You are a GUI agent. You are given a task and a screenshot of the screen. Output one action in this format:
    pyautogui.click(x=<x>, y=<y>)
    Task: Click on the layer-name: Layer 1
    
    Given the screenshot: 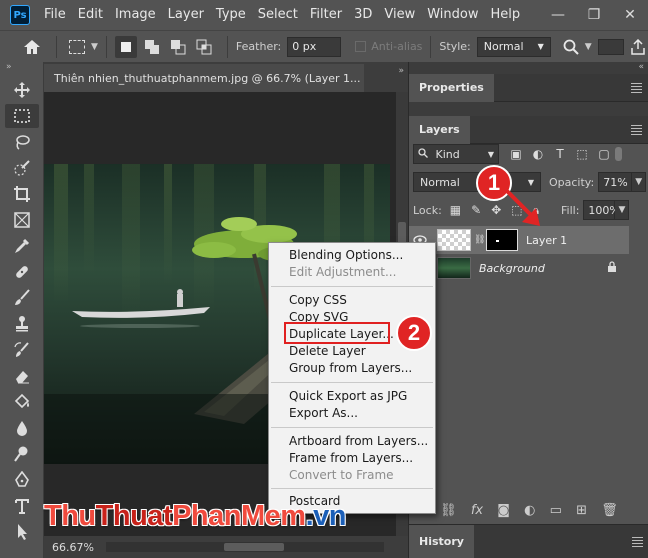 What is the action you would take?
    pyautogui.click(x=546, y=240)
    